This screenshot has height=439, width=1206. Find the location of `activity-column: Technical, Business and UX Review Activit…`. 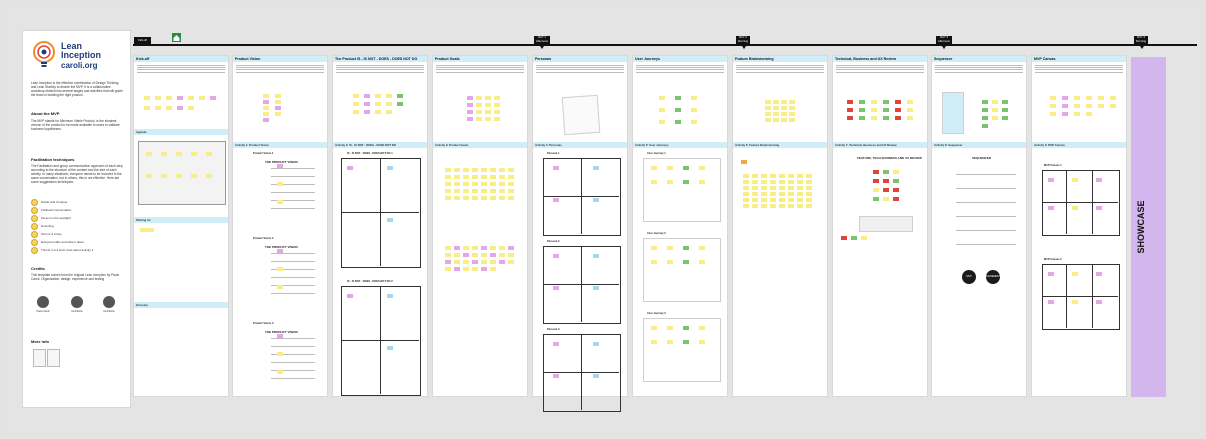

activity-column: Technical, Business and UX Review Activit… is located at coordinates (880, 226).